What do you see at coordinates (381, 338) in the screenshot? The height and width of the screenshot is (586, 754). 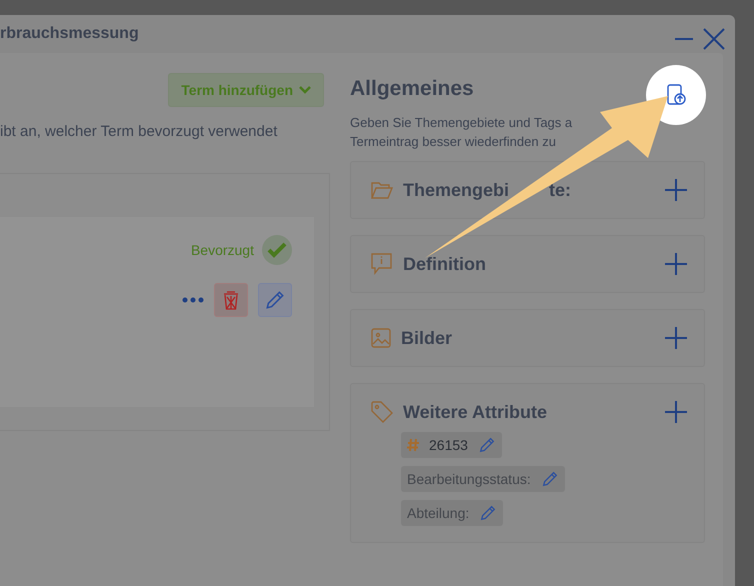 I see `image-icon` at bounding box center [381, 338].